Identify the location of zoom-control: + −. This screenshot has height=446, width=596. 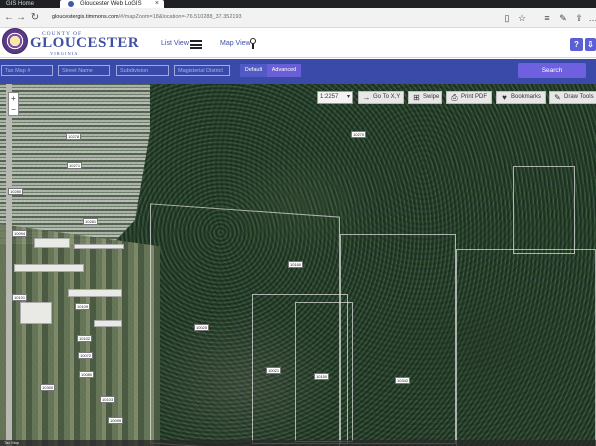
(13, 104).